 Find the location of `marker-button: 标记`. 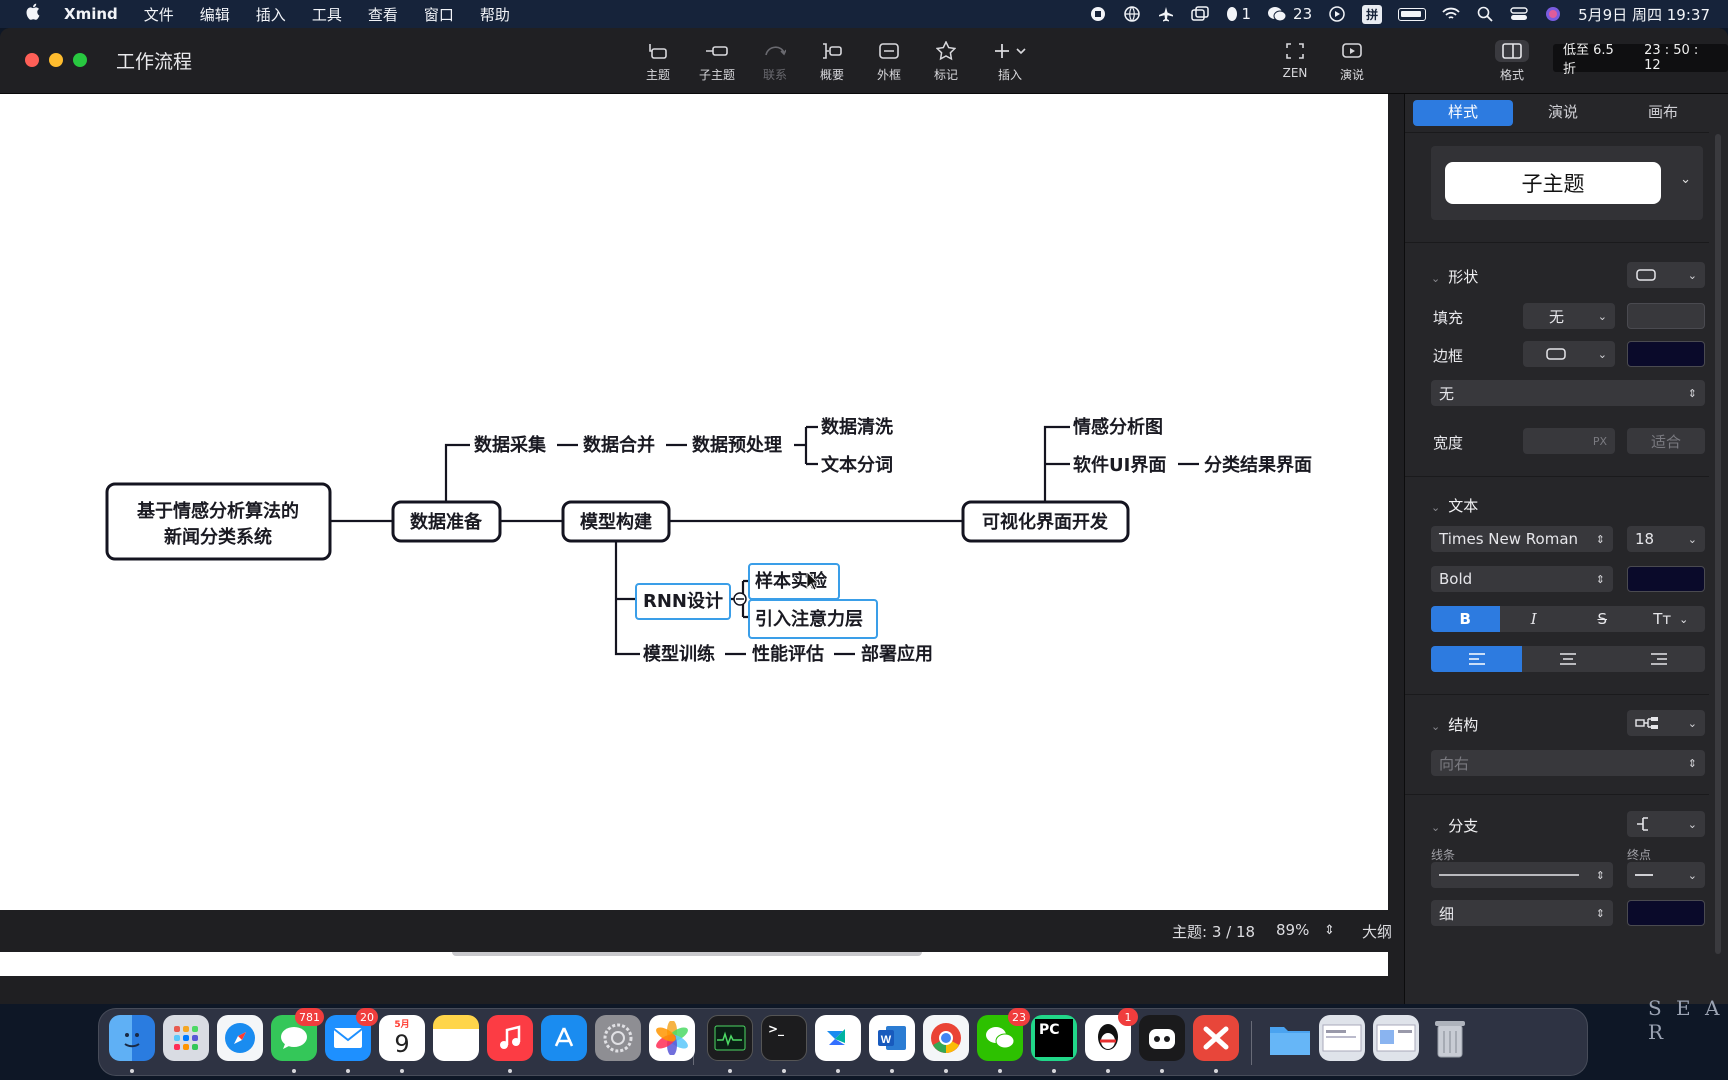

marker-button: 标记 is located at coordinates (946, 61).